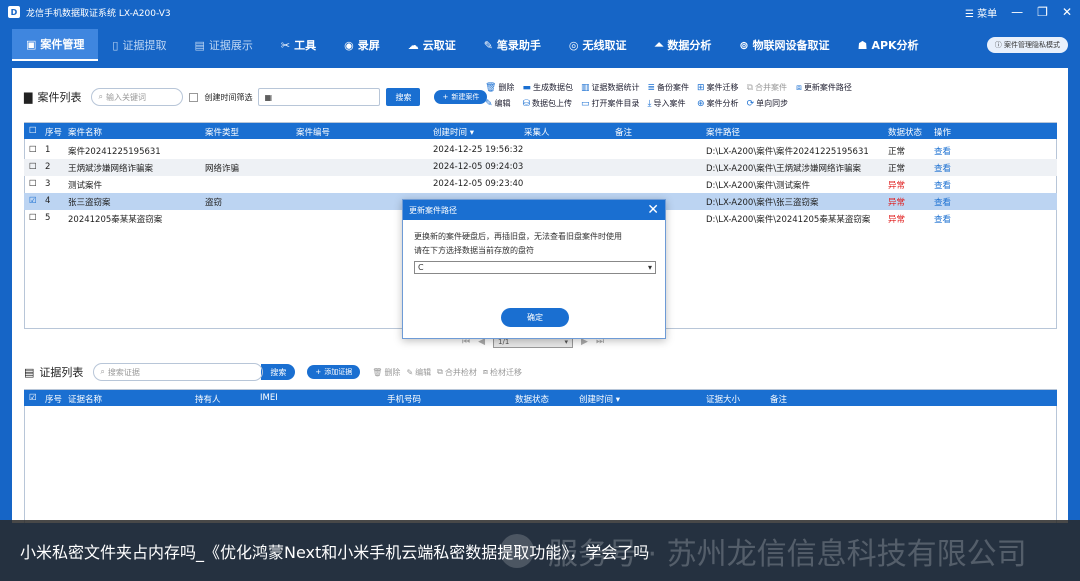 This screenshot has height=581, width=1080. Describe the element at coordinates (526, 87) in the screenshot. I see `package-icon: ▬` at that location.